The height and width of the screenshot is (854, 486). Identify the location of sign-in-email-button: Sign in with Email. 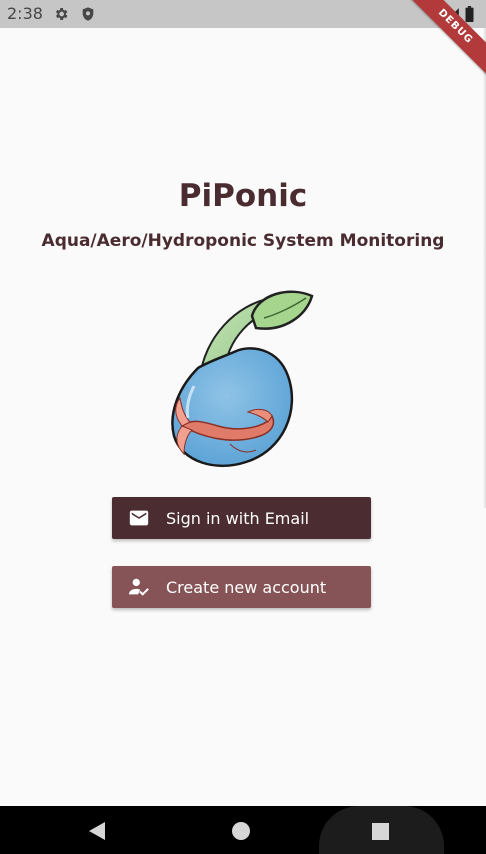
(241, 518).